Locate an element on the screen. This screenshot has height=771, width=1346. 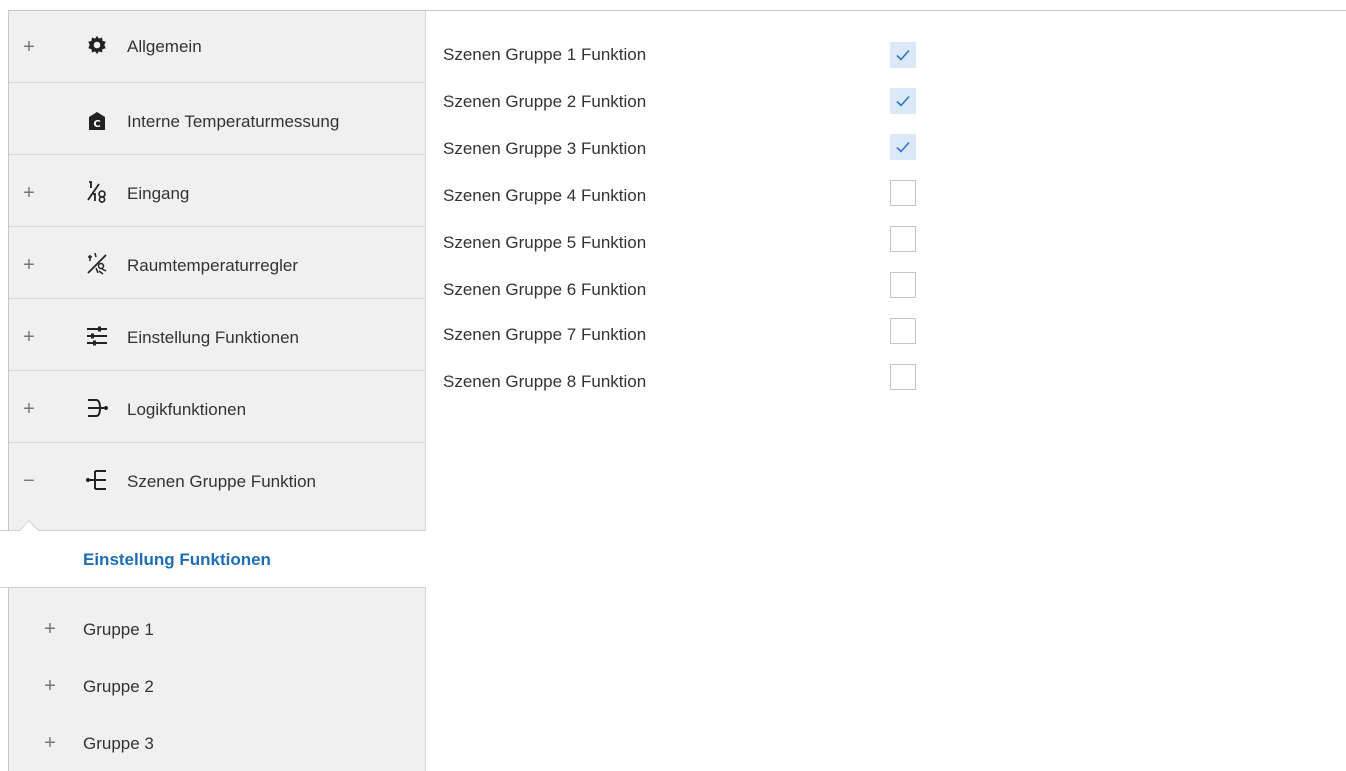
sidebar-subitem-gruppe-2: + Gruppe 2 is located at coordinates (208, 684).